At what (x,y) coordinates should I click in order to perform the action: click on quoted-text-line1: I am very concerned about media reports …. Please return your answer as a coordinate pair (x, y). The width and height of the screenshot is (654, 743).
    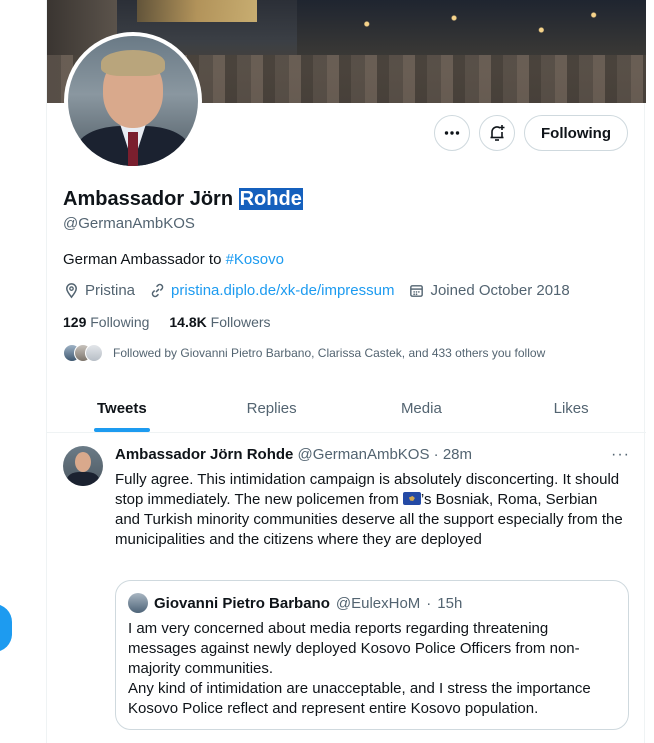
    Looking at the image, I should click on (354, 648).